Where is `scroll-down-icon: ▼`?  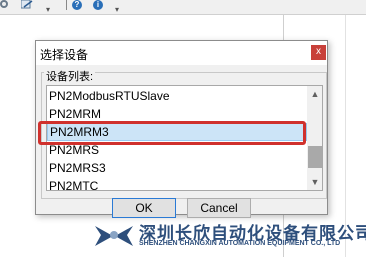 scroll-down-icon: ▼ is located at coordinates (314, 182).